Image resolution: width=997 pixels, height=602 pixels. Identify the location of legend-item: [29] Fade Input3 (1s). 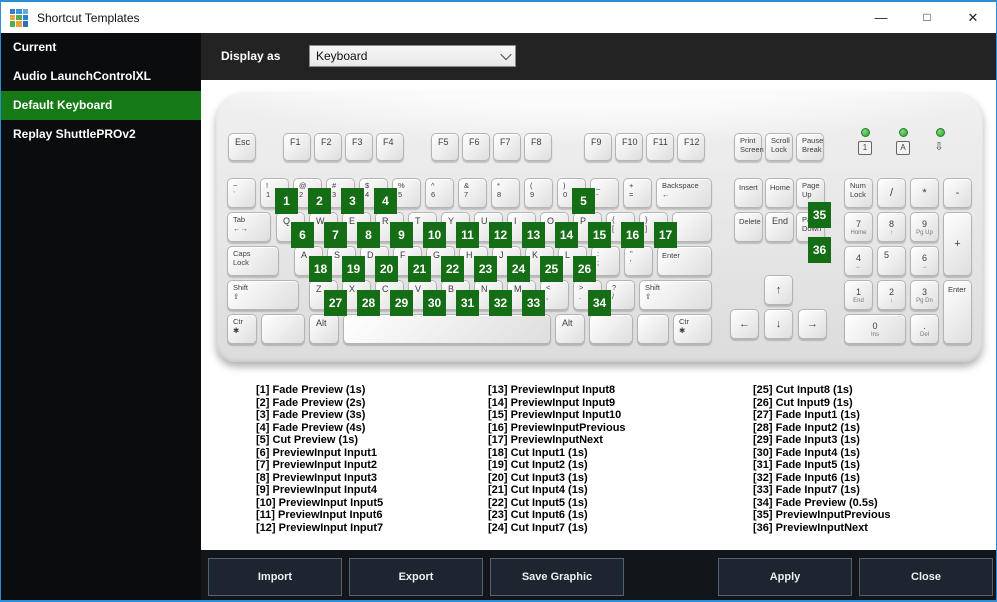
(806, 440).